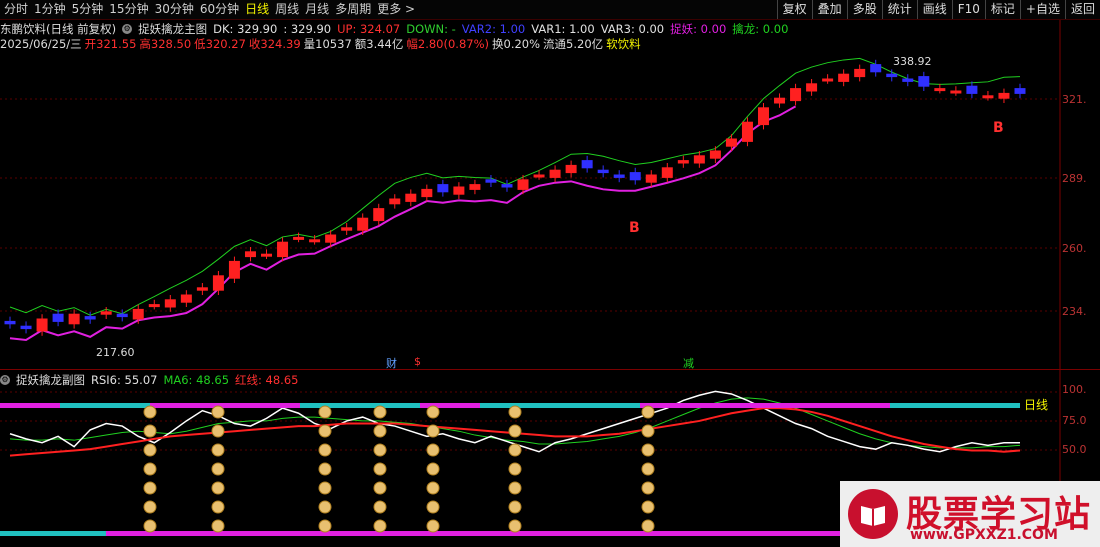  What do you see at coordinates (912, 61) in the screenshot?
I see `high-annotation: 338.92` at bounding box center [912, 61].